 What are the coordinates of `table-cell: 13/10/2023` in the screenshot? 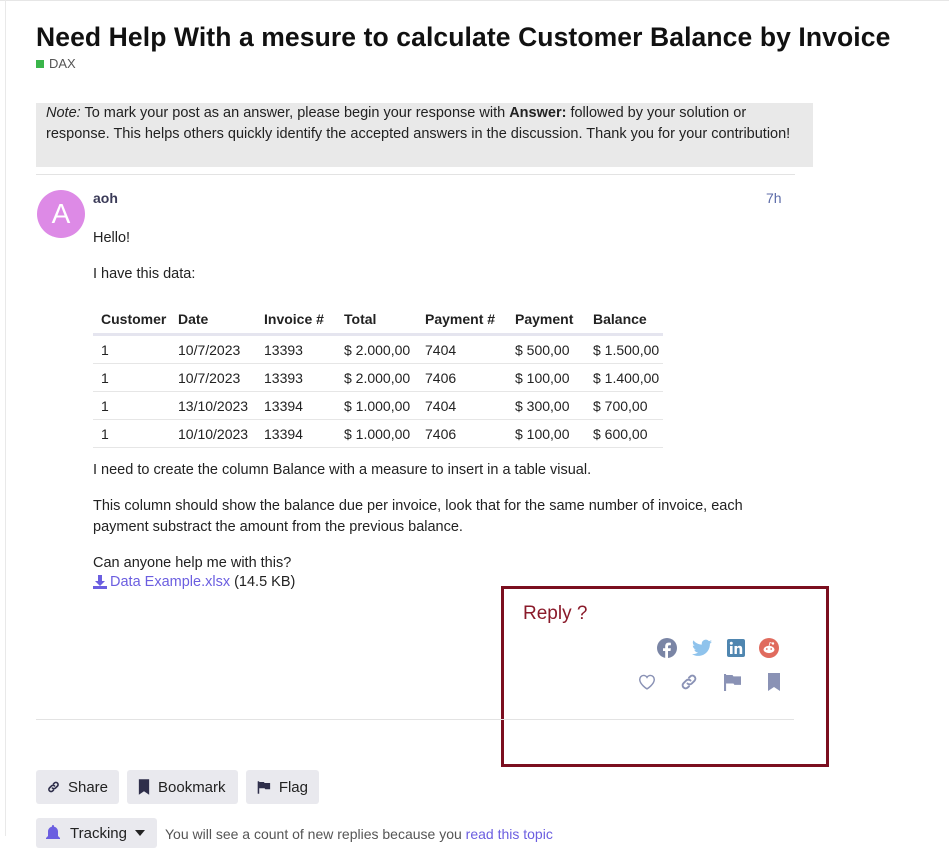 It's located at (217, 405).